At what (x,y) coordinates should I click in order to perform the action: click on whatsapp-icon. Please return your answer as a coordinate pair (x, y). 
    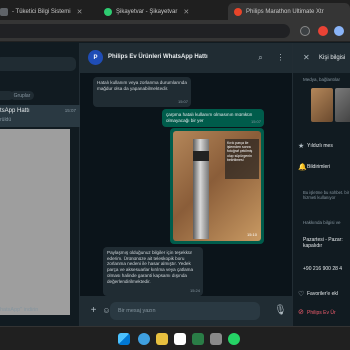
    Looking at the image, I should click on (234, 339).